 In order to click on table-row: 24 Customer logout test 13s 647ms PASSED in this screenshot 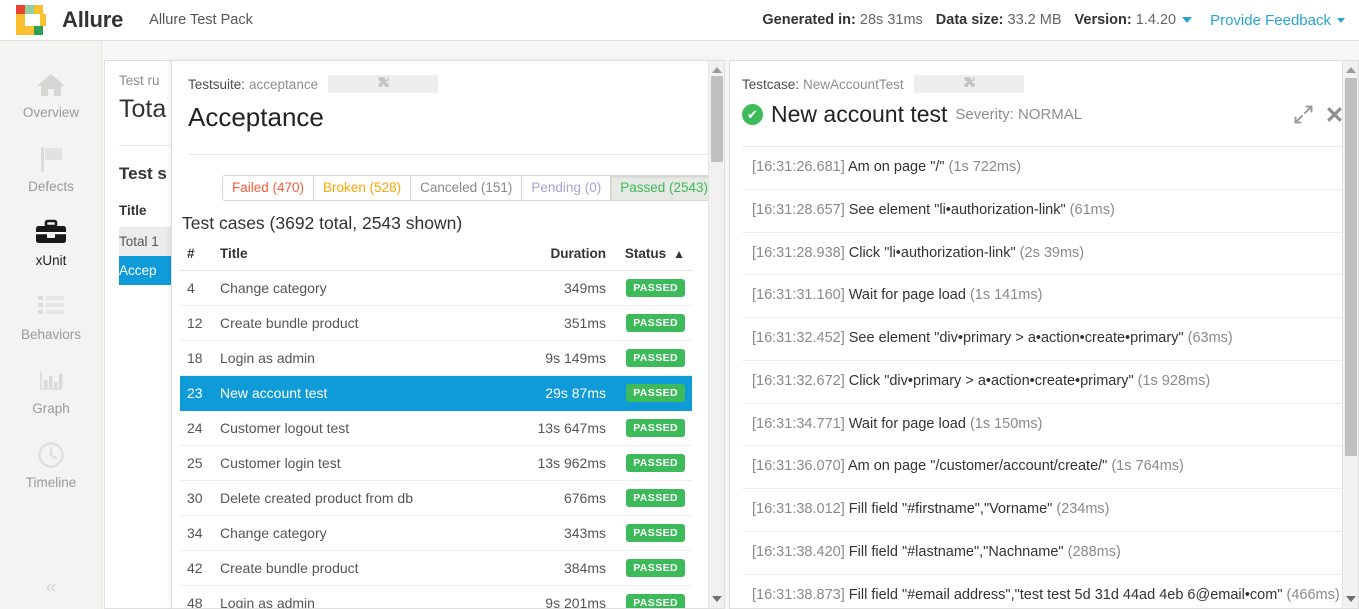, I will do `click(436, 428)`.